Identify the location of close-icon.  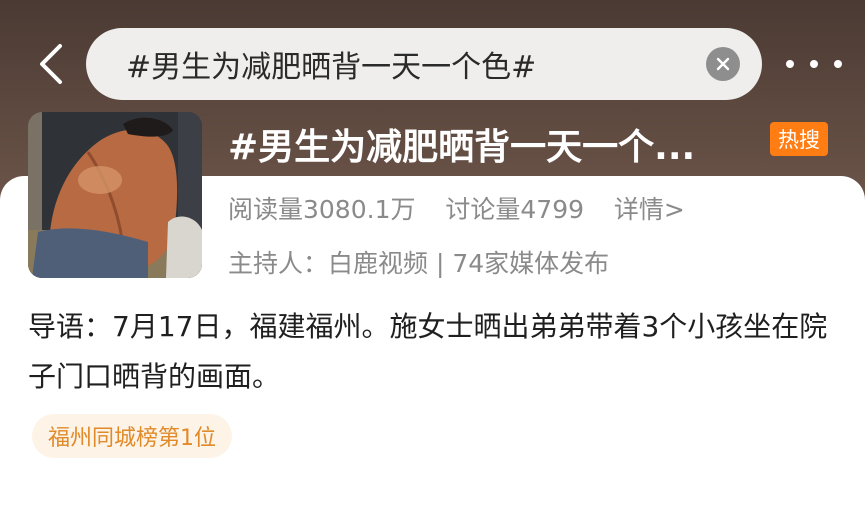
(723, 64).